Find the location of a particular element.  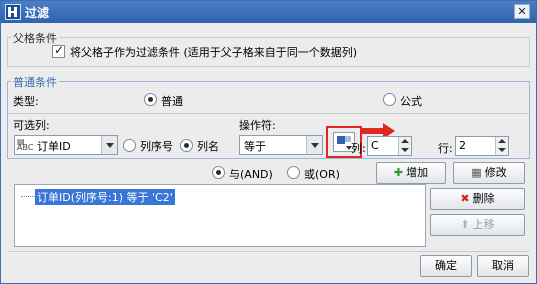

separator-line is located at coordinates (268, 113).